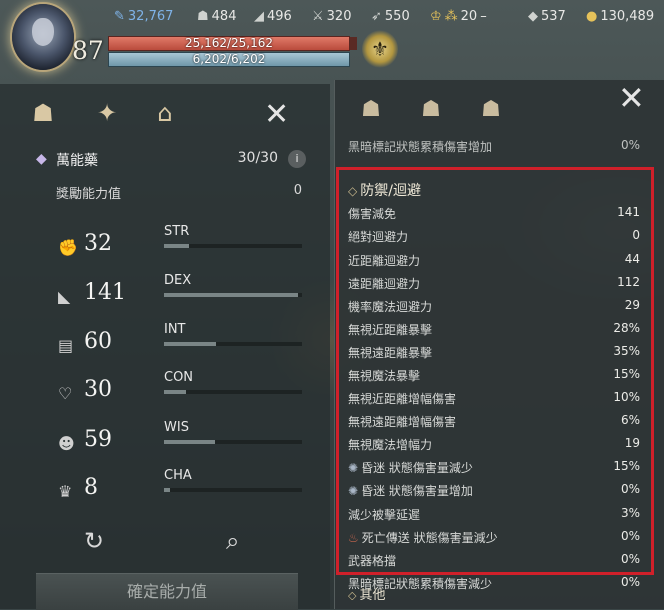 The height and width of the screenshot is (610, 664). What do you see at coordinates (66, 443) in the screenshot?
I see `head-icon: ☻` at bounding box center [66, 443].